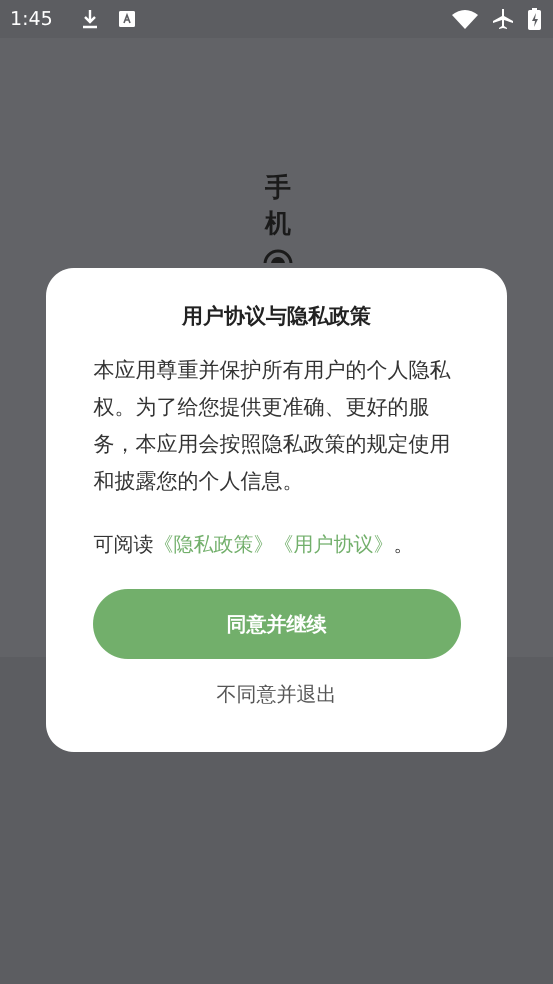 Image resolution: width=553 pixels, height=984 pixels. What do you see at coordinates (276, 694) in the screenshot?
I see `decline-button: 不同意并退出` at bounding box center [276, 694].